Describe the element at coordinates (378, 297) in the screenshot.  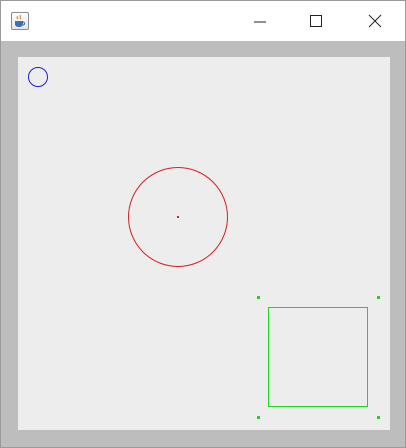
I see `square-handle-top-right` at that location.